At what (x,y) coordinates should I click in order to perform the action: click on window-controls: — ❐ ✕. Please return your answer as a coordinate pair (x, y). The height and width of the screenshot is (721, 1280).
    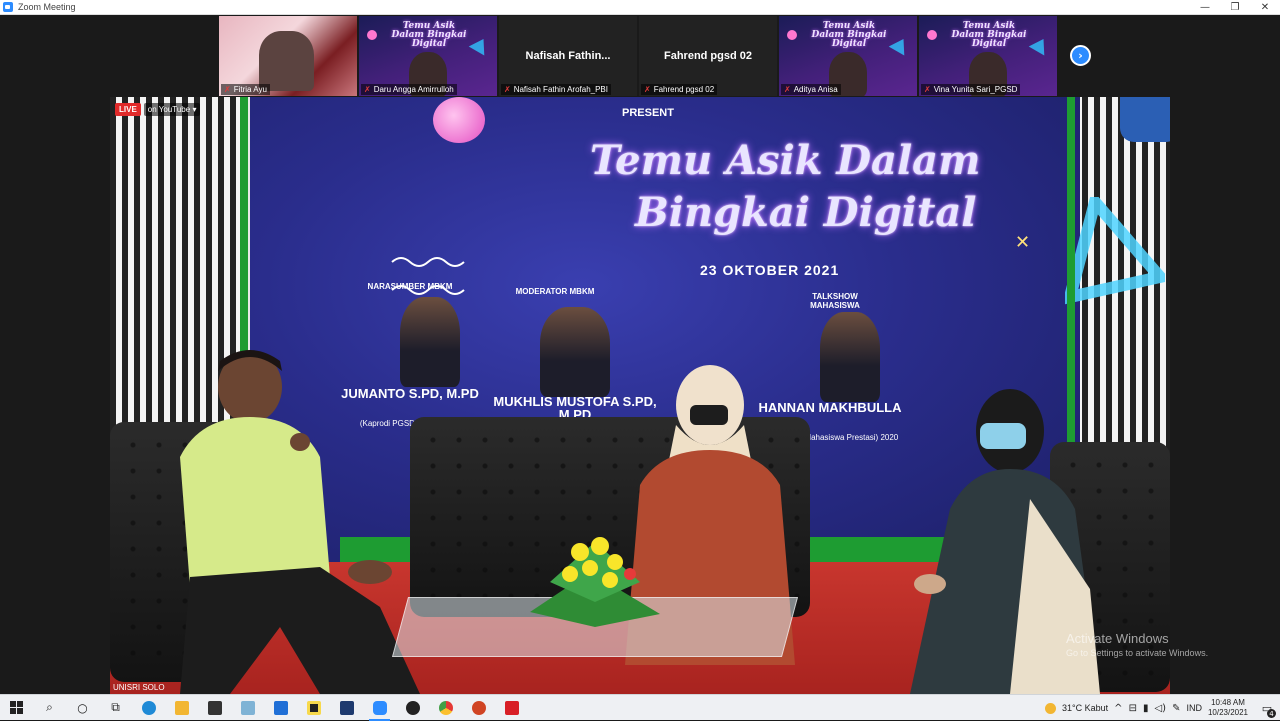
    Looking at the image, I should click on (1235, 7).